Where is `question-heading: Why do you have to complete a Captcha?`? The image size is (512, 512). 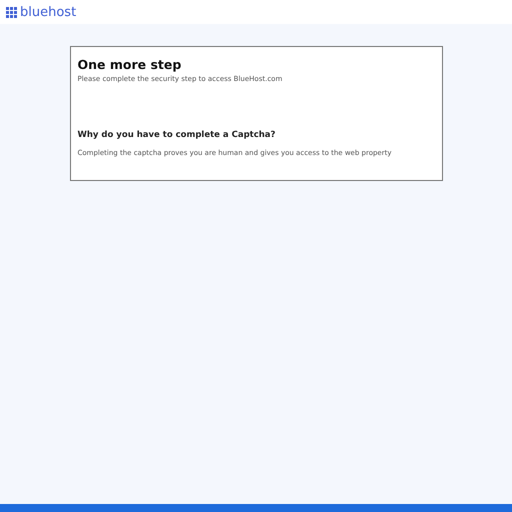
question-heading: Why do you have to complete a Captcha? is located at coordinates (177, 135).